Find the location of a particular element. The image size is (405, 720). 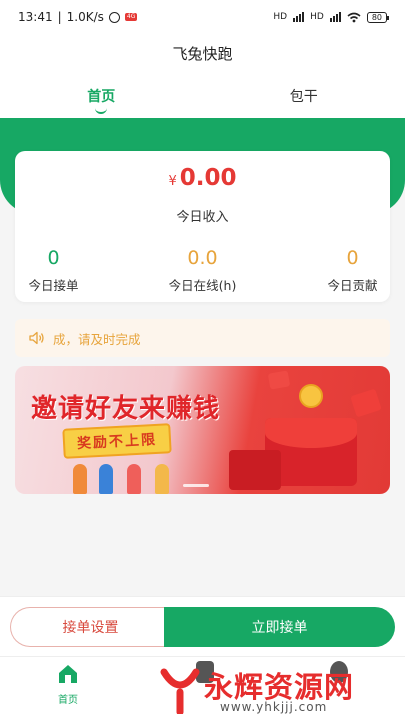

stat-online: 0.0 今日在线(h) is located at coordinates (202, 270).